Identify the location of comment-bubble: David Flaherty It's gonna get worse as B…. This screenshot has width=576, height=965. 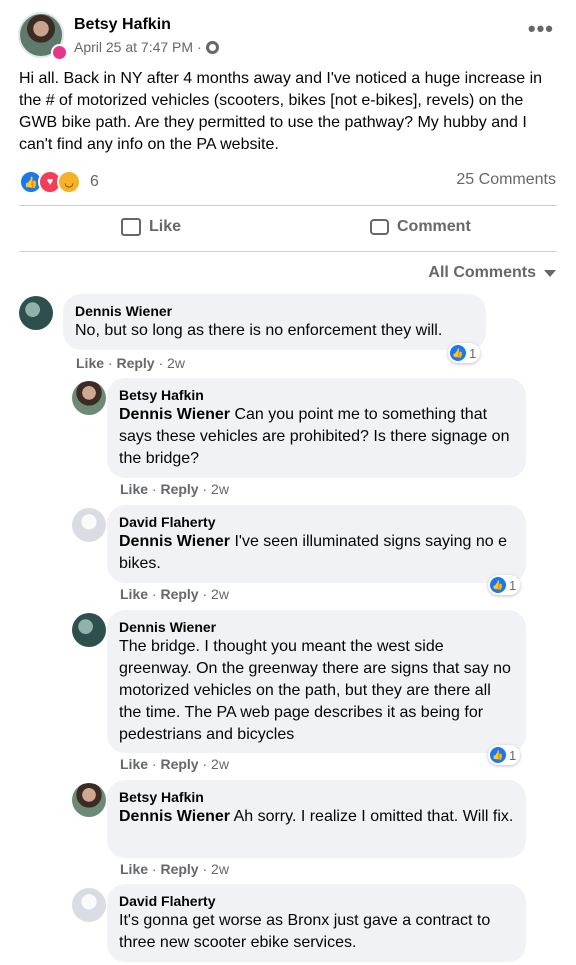
(316, 923).